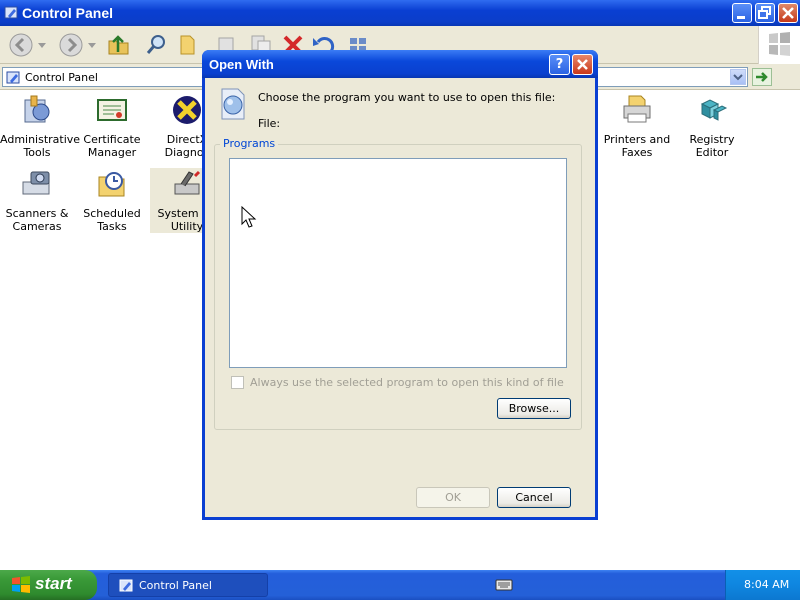 This screenshot has height=600, width=800. What do you see at coordinates (68, 13) in the screenshot?
I see `window-title: Control Panel` at bounding box center [68, 13].